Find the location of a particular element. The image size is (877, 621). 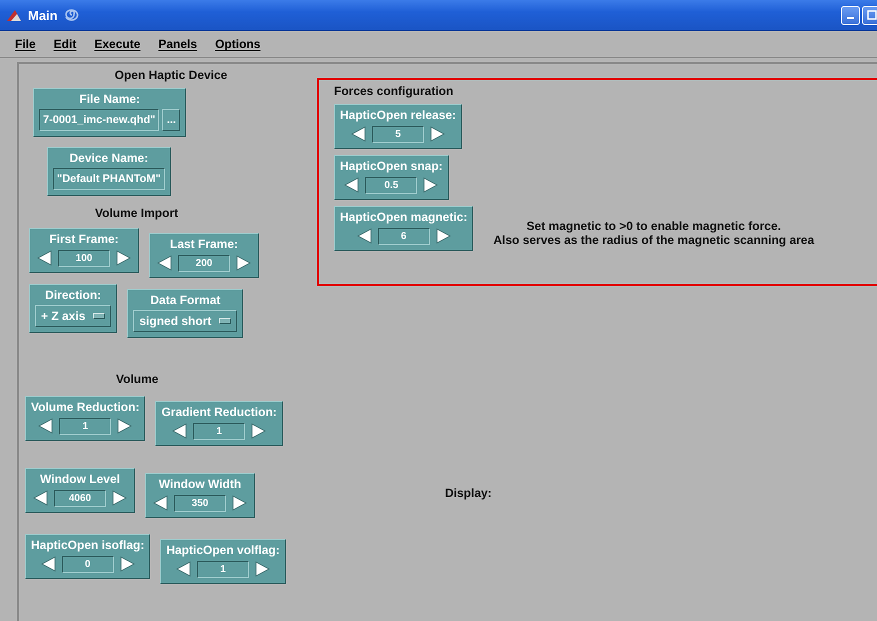

option-menu: + Z axis is located at coordinates (73, 316).